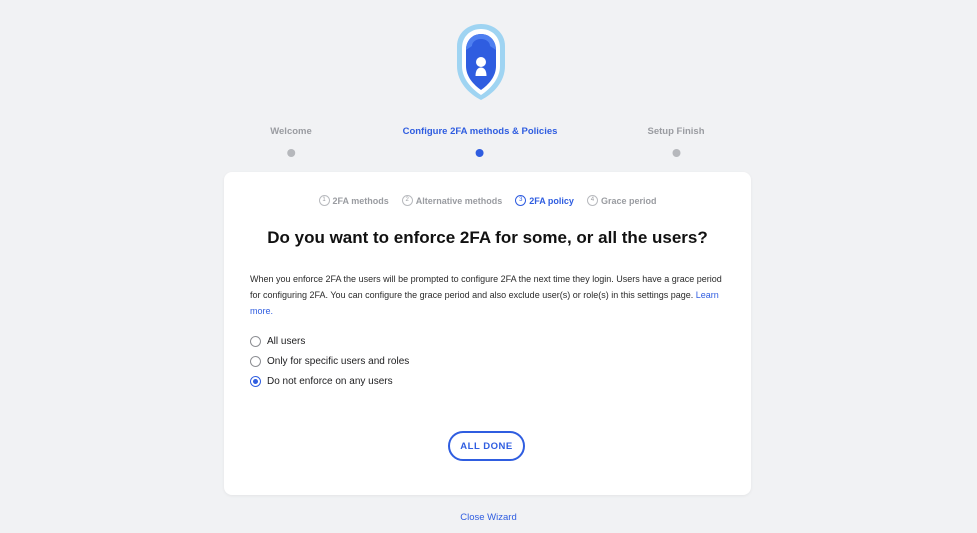 Image resolution: width=977 pixels, height=533 pixels. What do you see at coordinates (676, 131) in the screenshot?
I see `wizard-step-label: Setup Finish` at bounding box center [676, 131].